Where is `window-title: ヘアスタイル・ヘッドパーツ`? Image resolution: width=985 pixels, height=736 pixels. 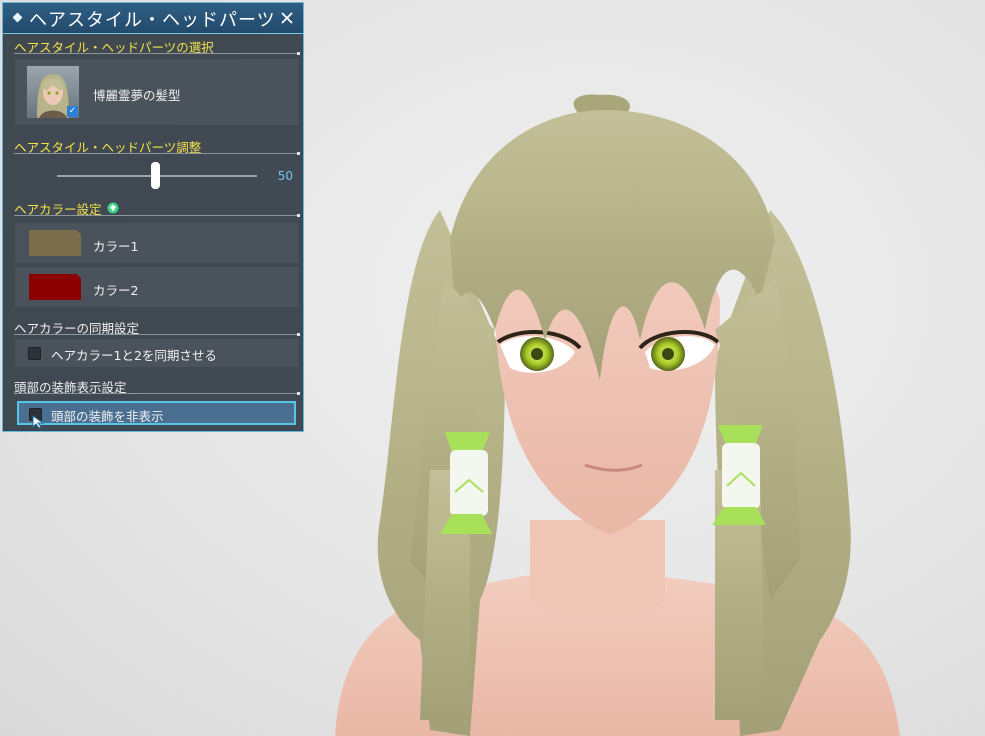 window-title: ヘアスタイル・ヘッドパーツ is located at coordinates (152, 20).